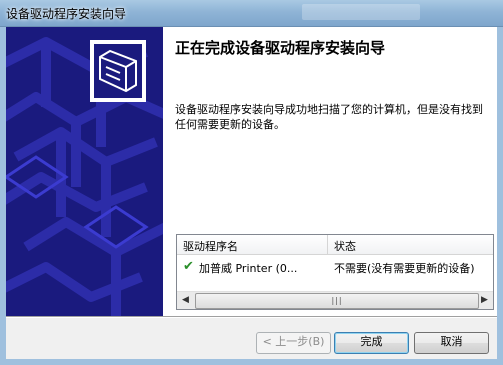  Describe the element at coordinates (361, 12) in the screenshot. I see `background-window-ghost` at that location.